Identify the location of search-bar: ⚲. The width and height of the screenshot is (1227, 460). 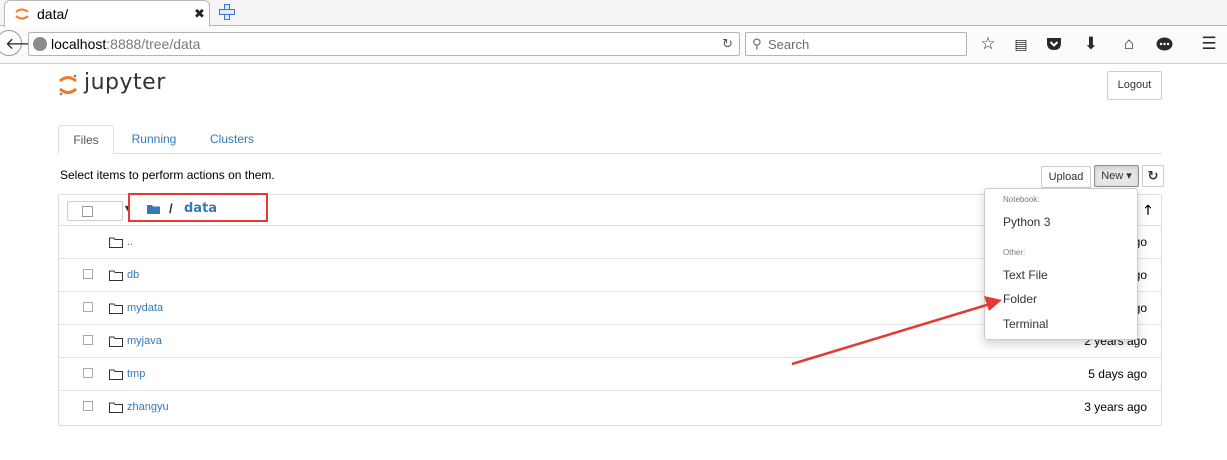
(856, 44).